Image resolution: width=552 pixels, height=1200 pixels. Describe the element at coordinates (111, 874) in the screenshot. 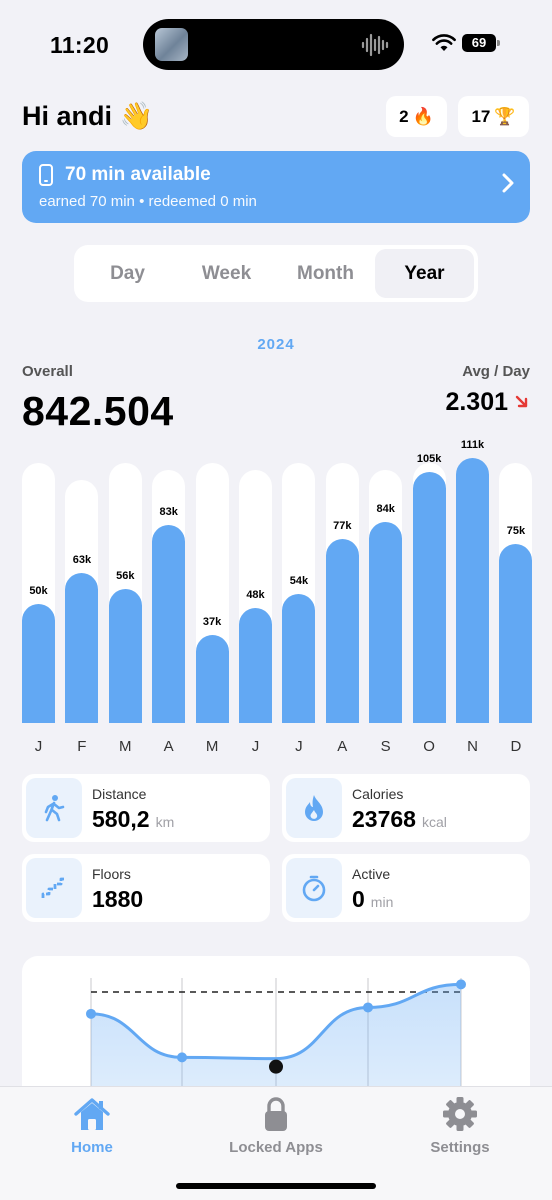

I see `floors-title: Floors` at that location.